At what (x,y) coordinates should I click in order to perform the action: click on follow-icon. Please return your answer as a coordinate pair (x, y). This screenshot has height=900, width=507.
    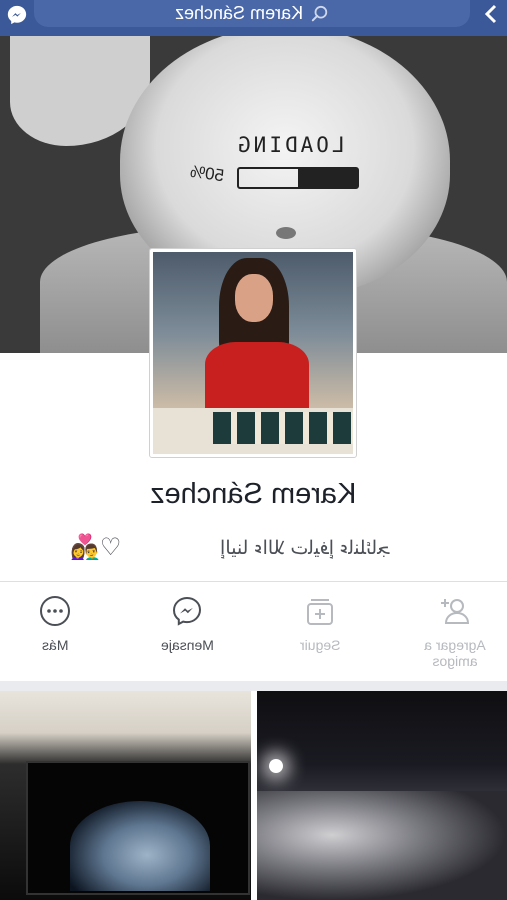
    Looking at the image, I should click on (320, 612).